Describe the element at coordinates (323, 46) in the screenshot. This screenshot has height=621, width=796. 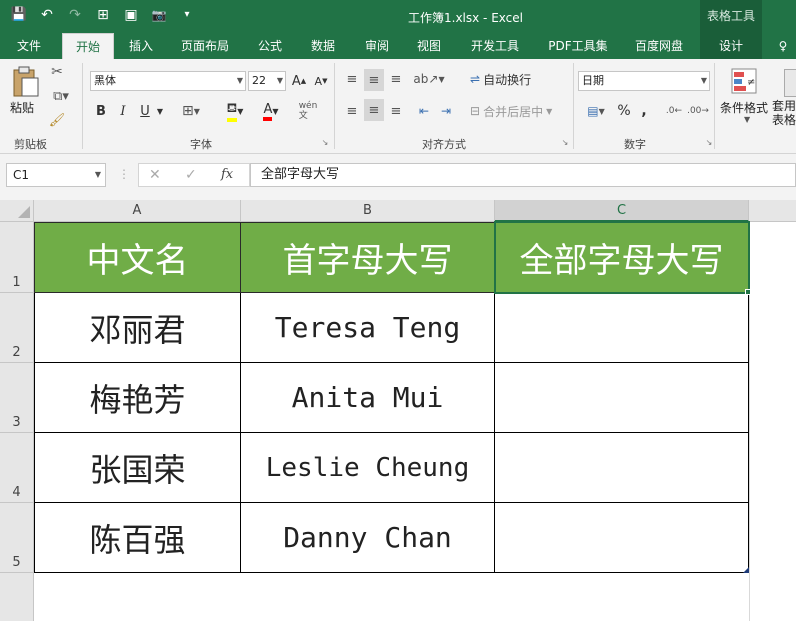
I see `tab-data: 数据` at that location.